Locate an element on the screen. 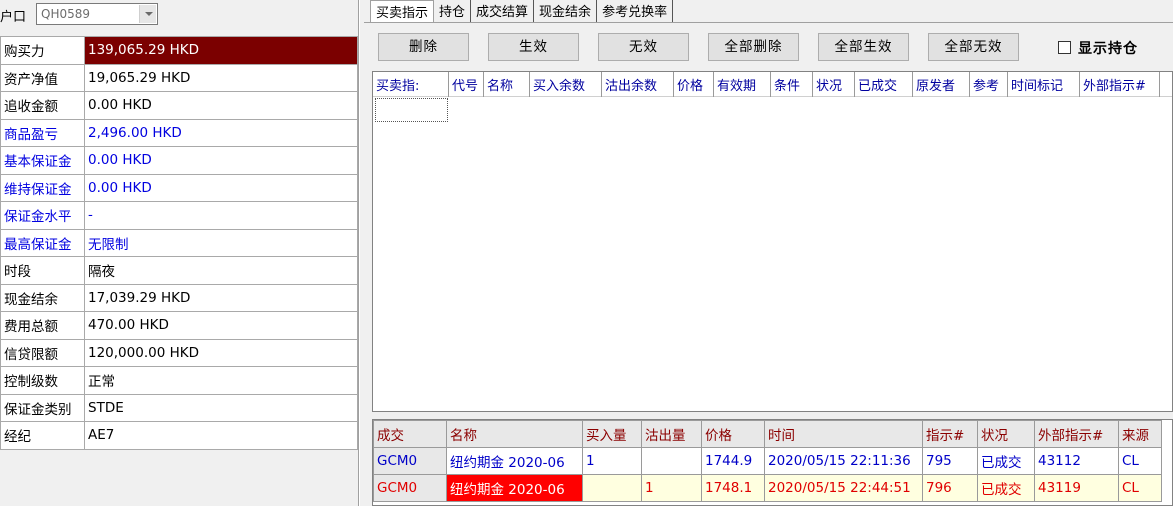 The width and height of the screenshot is (1173, 506). info-value: 隔夜 is located at coordinates (221, 270).